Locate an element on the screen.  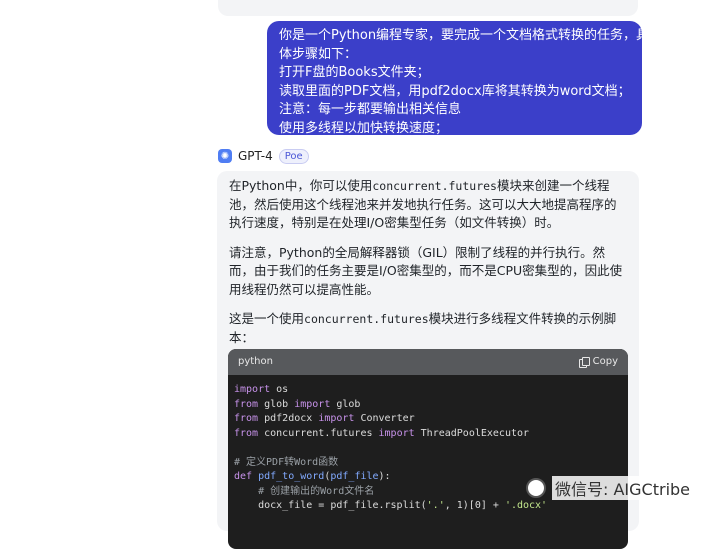
watermark: 微信号: AIGCtribe is located at coordinates (610, 488).